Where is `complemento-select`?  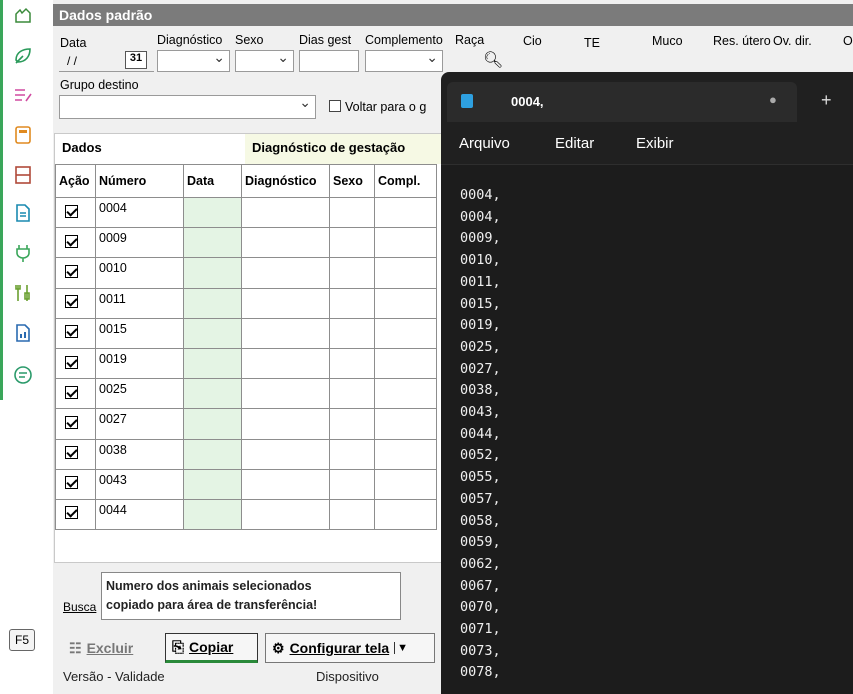 complemento-select is located at coordinates (404, 60).